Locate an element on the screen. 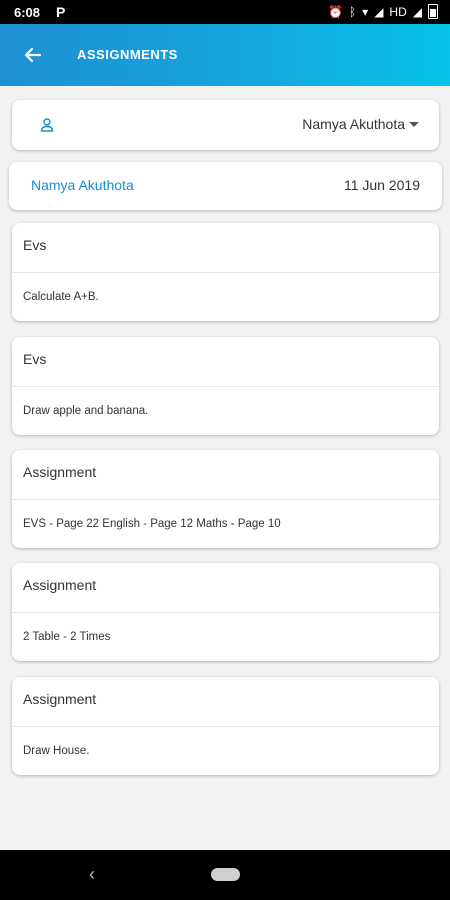 The height and width of the screenshot is (900, 450). assignment-card: Evs Draw apple and banana. is located at coordinates (225, 386).